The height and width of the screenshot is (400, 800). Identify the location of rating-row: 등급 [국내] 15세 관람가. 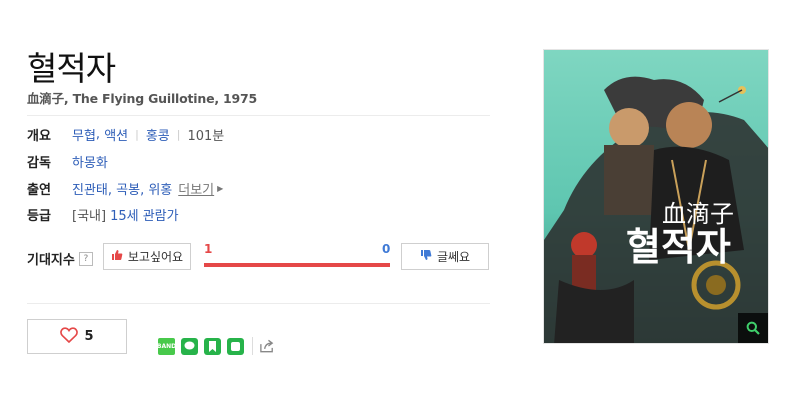
(103, 214).